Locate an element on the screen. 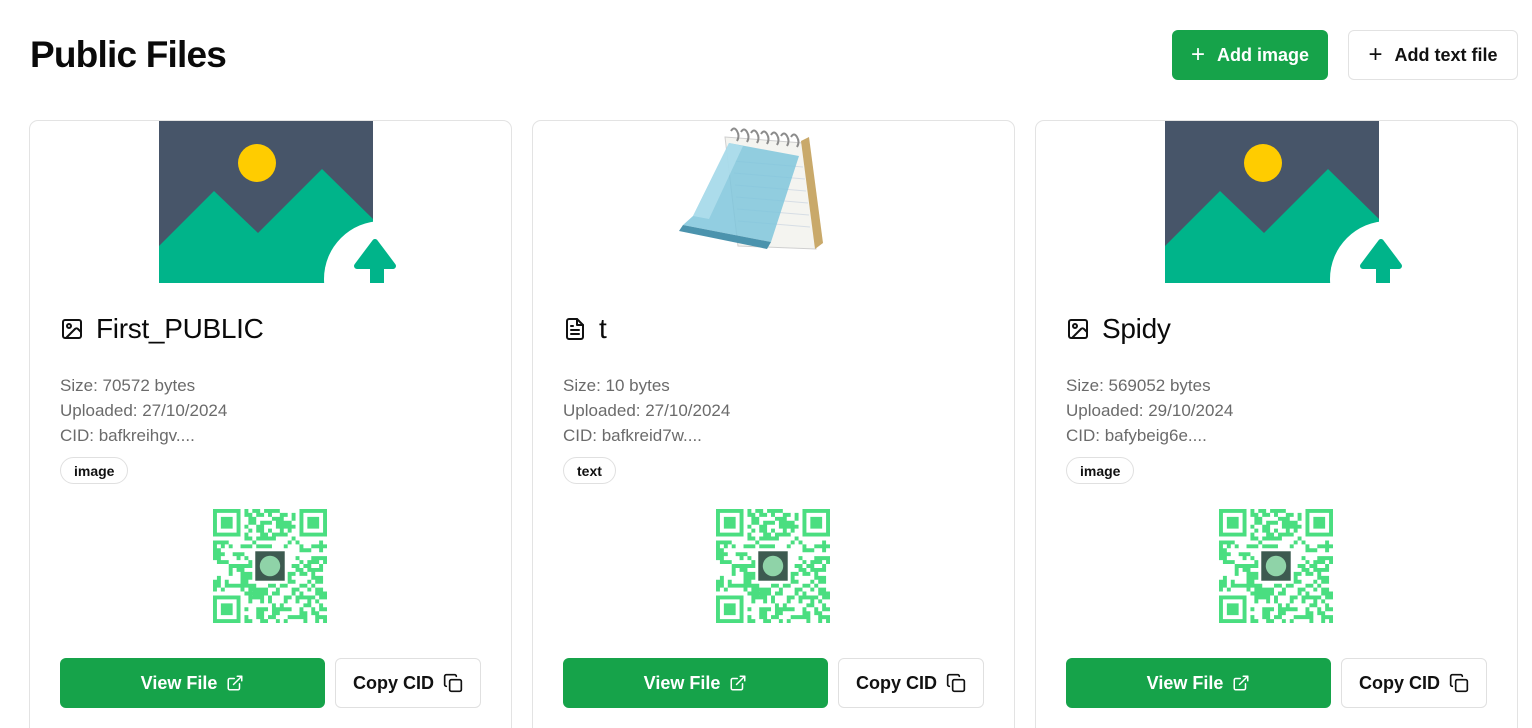  file-name: Spidy is located at coordinates (1136, 328).